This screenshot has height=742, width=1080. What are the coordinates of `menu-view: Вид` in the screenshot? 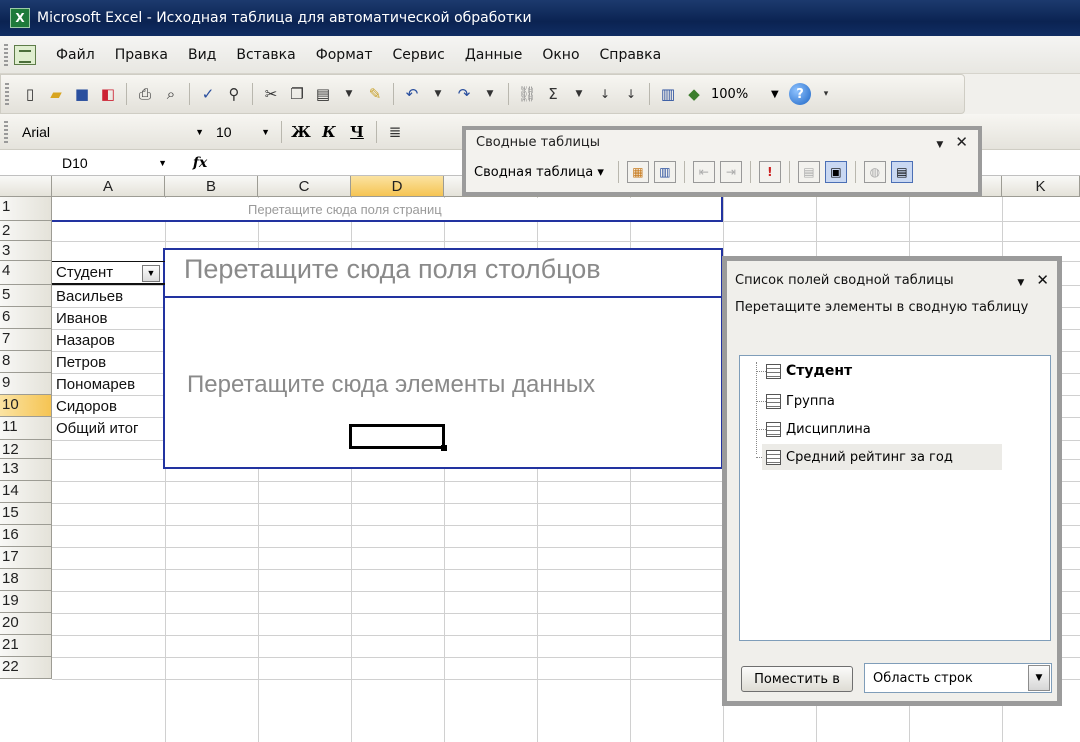 It's located at (202, 55).